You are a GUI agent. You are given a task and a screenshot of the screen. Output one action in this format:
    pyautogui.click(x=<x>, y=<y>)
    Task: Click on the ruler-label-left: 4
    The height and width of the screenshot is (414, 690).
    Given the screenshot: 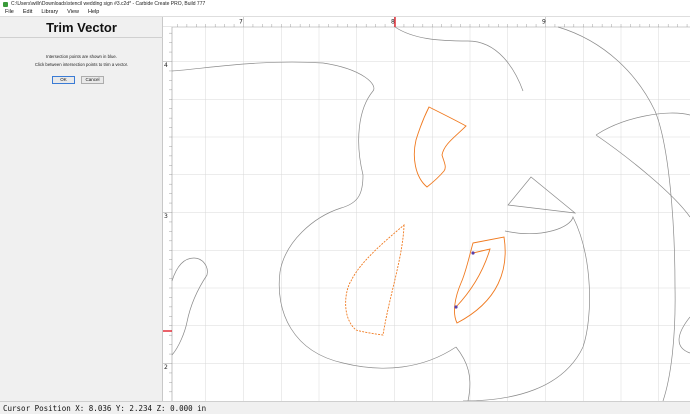 What is the action you would take?
    pyautogui.click(x=166, y=65)
    